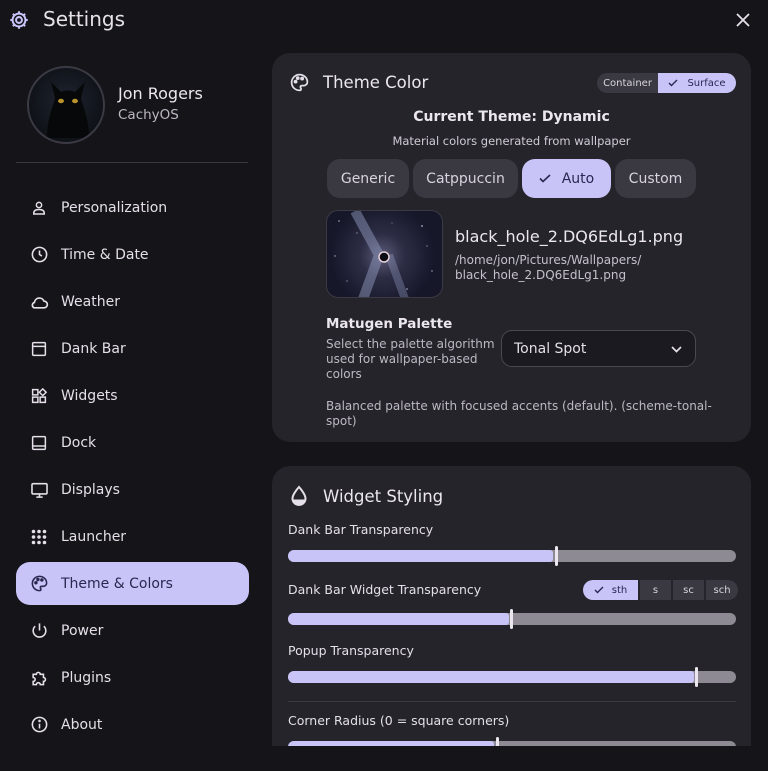  I want to click on user-name: Jon Rogers, so click(160, 93).